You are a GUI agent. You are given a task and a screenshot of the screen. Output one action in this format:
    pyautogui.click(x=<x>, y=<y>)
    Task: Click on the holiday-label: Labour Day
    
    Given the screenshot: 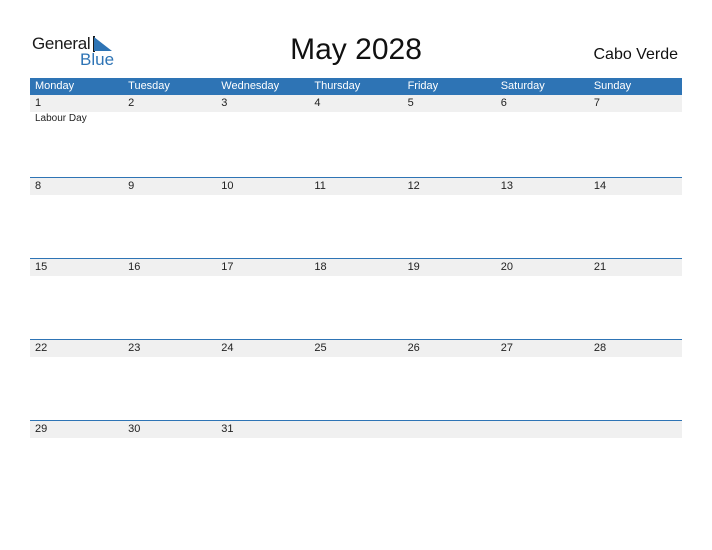 What is the action you would take?
    pyautogui.click(x=61, y=118)
    